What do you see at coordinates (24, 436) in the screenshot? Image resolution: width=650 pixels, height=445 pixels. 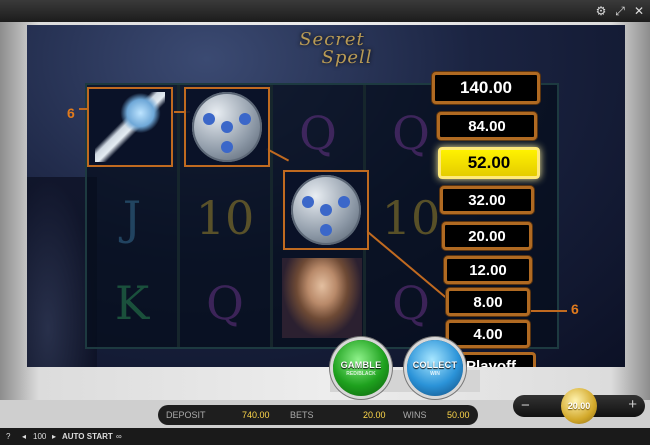 I see `chevron-left-icon: ◂` at bounding box center [24, 436].